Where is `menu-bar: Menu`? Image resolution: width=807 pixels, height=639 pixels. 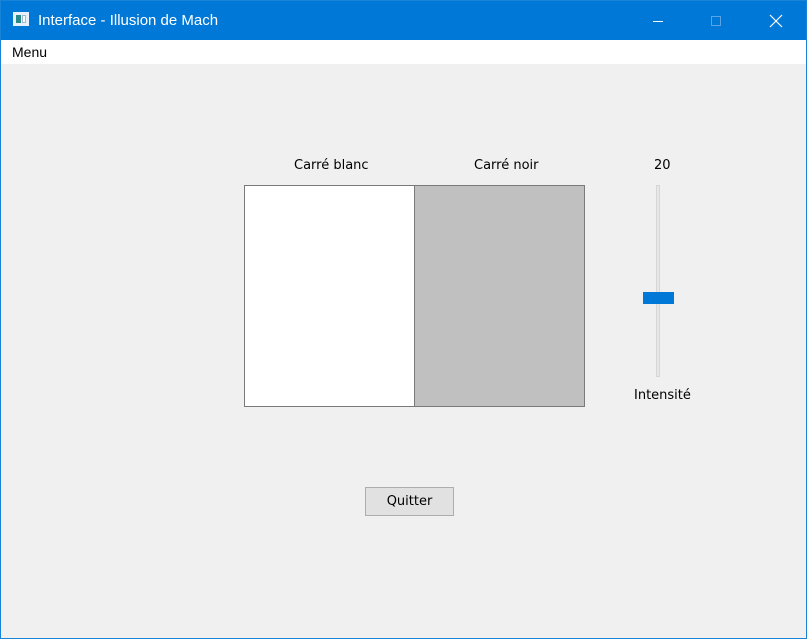
menu-bar: Menu is located at coordinates (403, 52).